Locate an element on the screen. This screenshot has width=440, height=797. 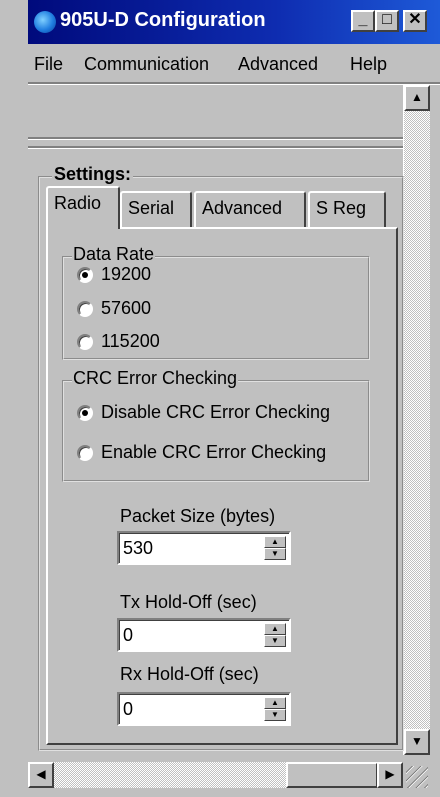
crc-group is located at coordinates (216, 431).